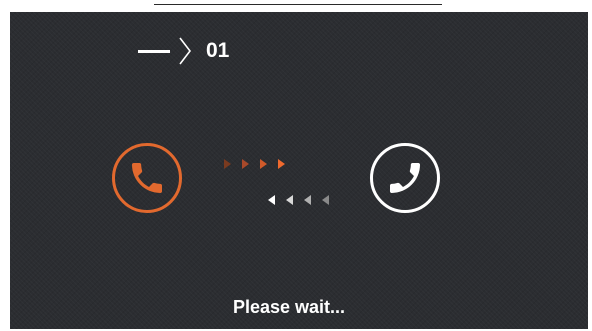  I want to click on unit-number: 01, so click(218, 50).